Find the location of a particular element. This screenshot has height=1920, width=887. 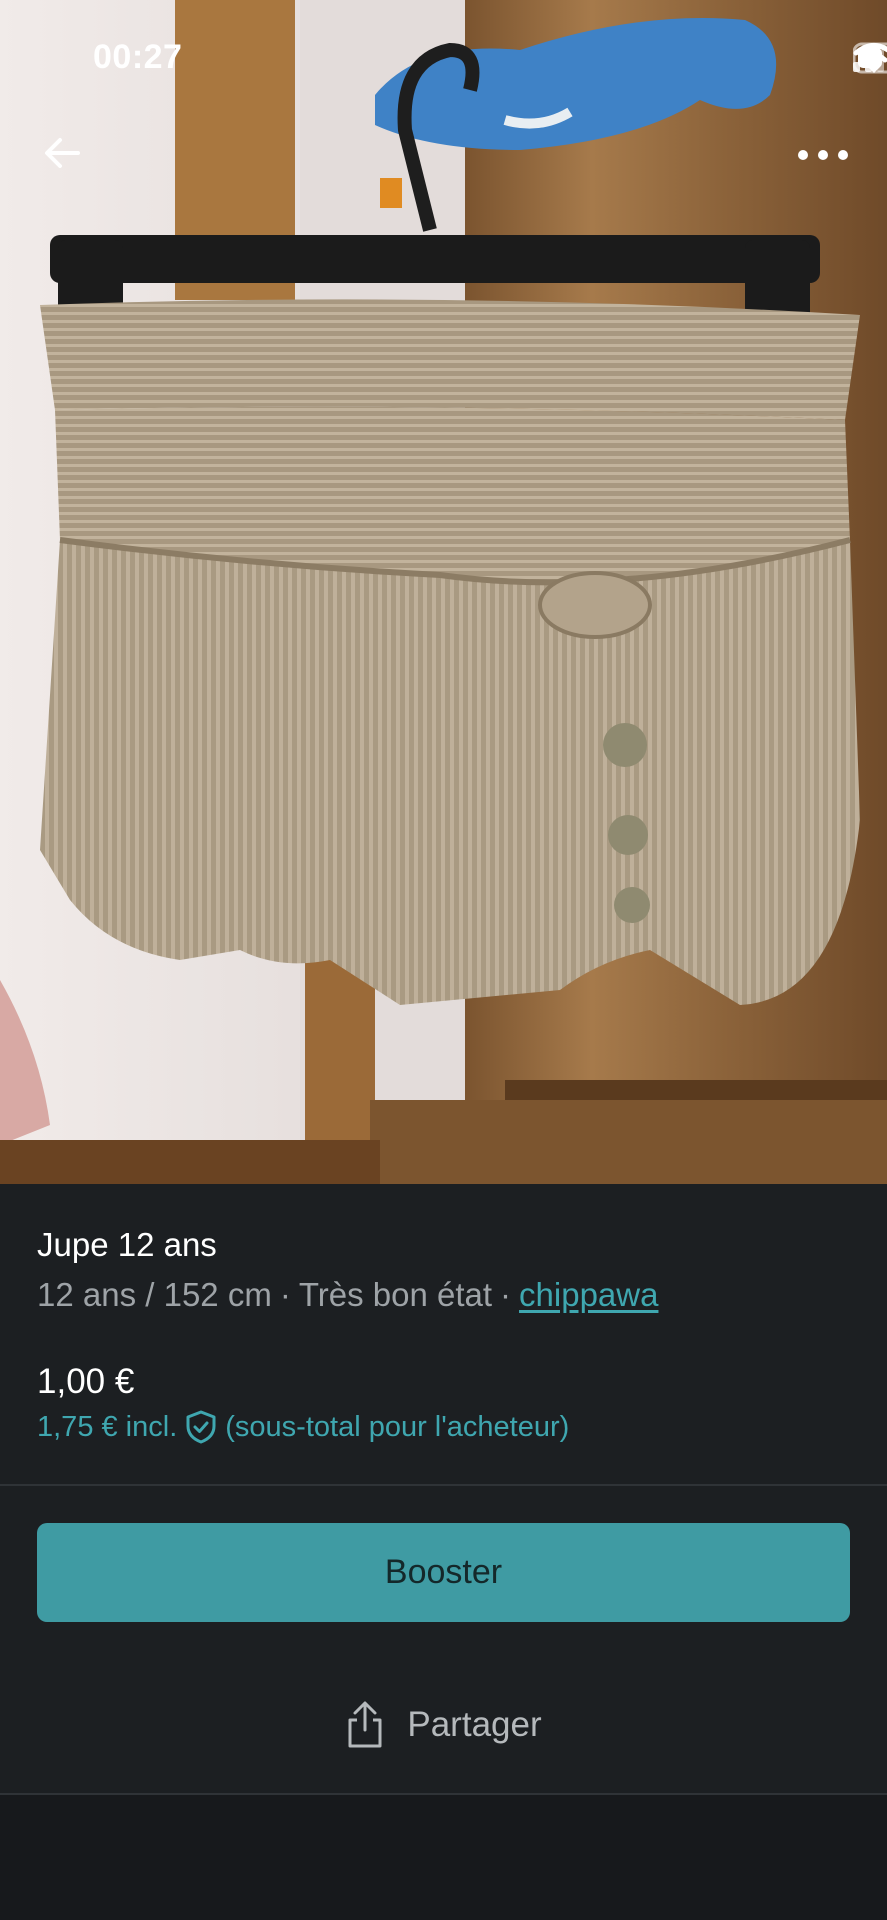

share-icon is located at coordinates (365, 1724).